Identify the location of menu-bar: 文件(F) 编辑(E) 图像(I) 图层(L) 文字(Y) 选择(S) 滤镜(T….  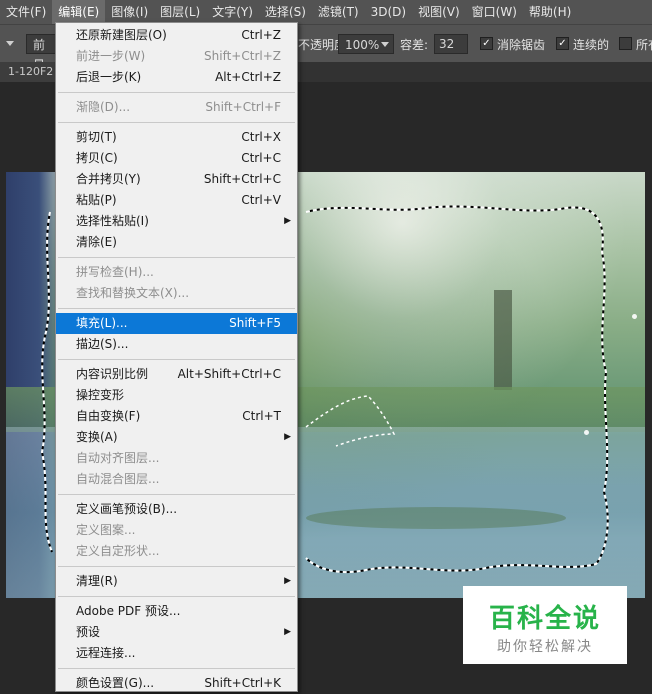
(326, 12).